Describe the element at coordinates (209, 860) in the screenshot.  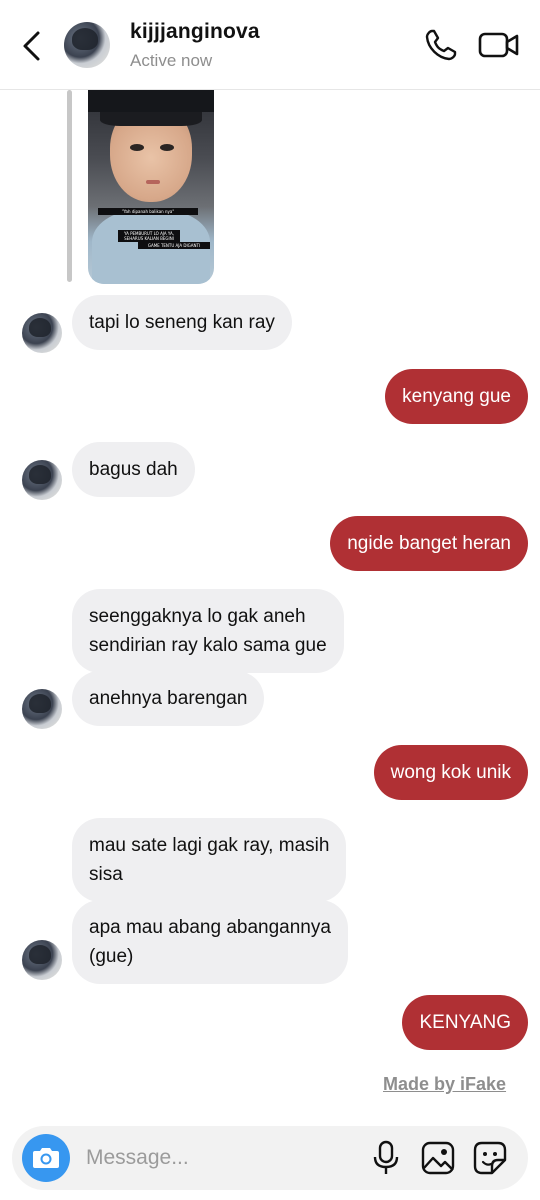
I see `incoming-message: mau sate lagi gak ray, masih sisa` at that location.